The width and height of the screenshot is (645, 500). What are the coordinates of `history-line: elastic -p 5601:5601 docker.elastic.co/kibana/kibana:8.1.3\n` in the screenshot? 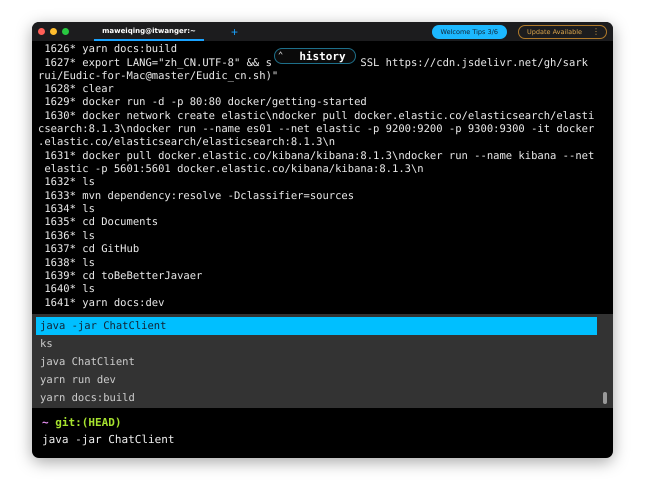 It's located at (234, 169).